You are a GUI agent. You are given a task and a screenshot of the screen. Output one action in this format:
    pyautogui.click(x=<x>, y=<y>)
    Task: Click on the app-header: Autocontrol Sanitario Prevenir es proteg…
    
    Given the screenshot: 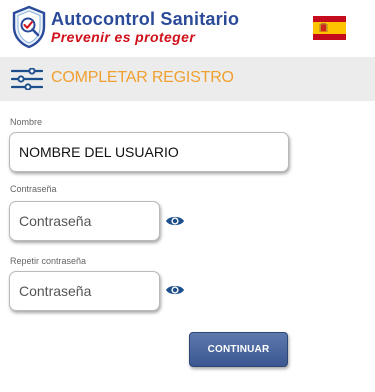 What is the action you would take?
    pyautogui.click(x=187, y=28)
    